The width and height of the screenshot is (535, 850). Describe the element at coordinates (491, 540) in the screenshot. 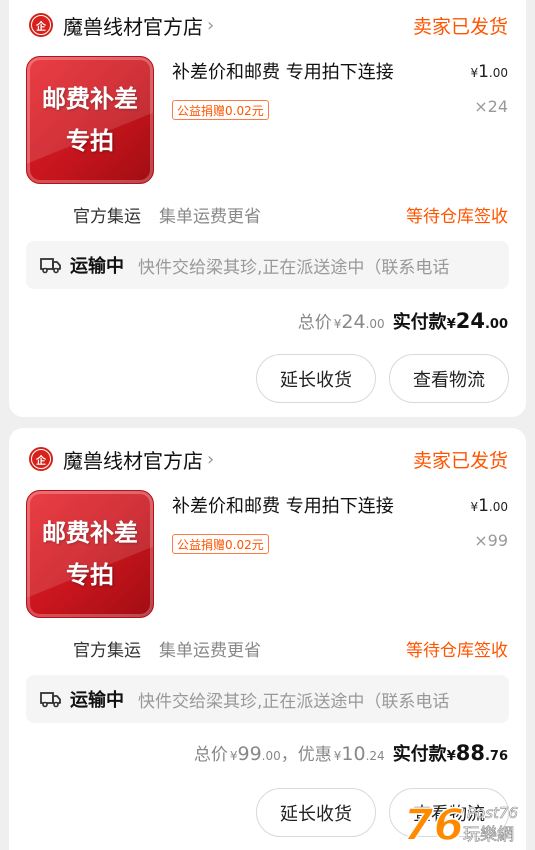

I see `quantity: ×99` at that location.